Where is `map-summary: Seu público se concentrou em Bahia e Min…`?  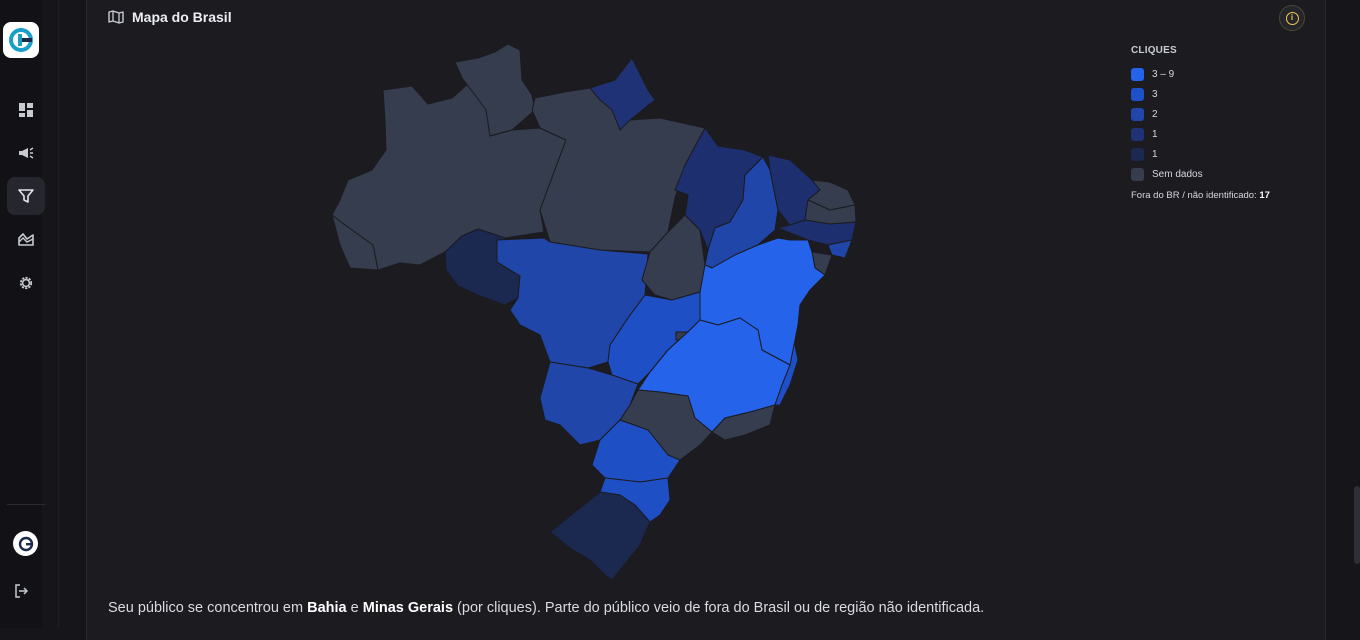
map-summary: Seu público se concentrou em Bahia e Min… is located at coordinates (546, 608).